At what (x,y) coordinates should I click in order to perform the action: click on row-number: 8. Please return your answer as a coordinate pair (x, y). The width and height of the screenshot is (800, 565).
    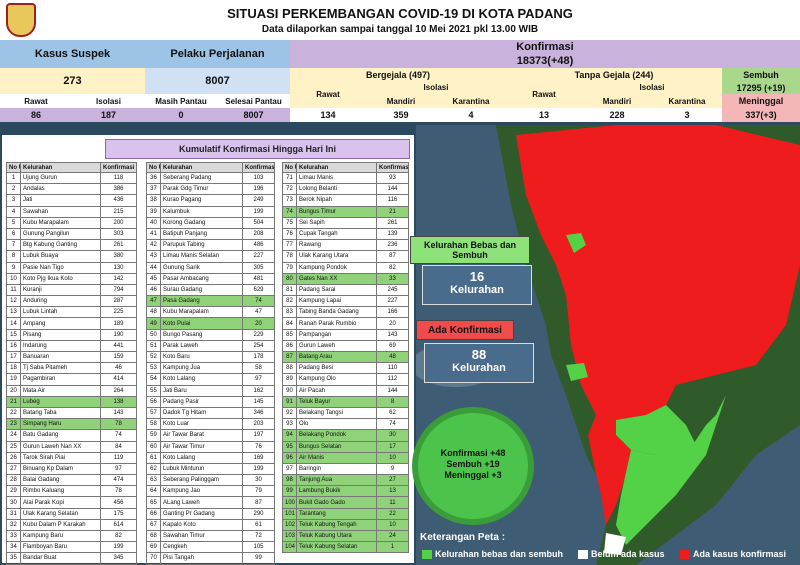
    Looking at the image, I should click on (13, 256).